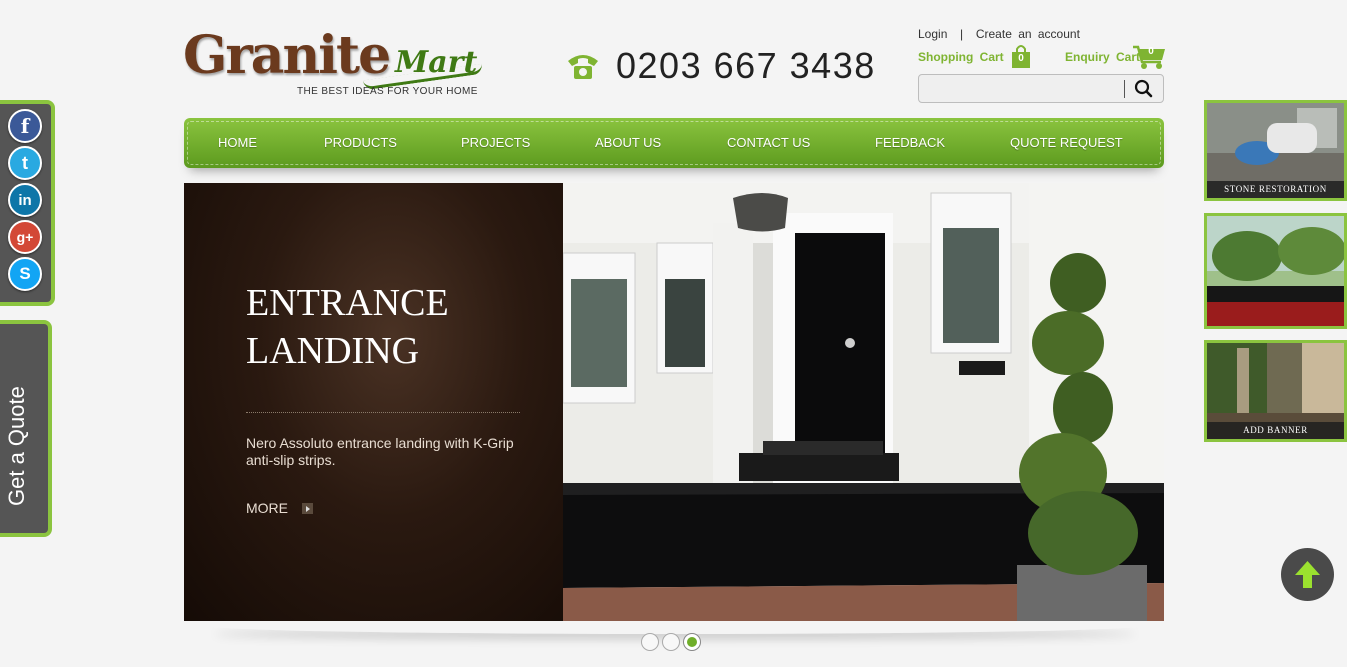 This screenshot has width=1347, height=667. I want to click on kitchen-worktop-image, so click(1275, 271).